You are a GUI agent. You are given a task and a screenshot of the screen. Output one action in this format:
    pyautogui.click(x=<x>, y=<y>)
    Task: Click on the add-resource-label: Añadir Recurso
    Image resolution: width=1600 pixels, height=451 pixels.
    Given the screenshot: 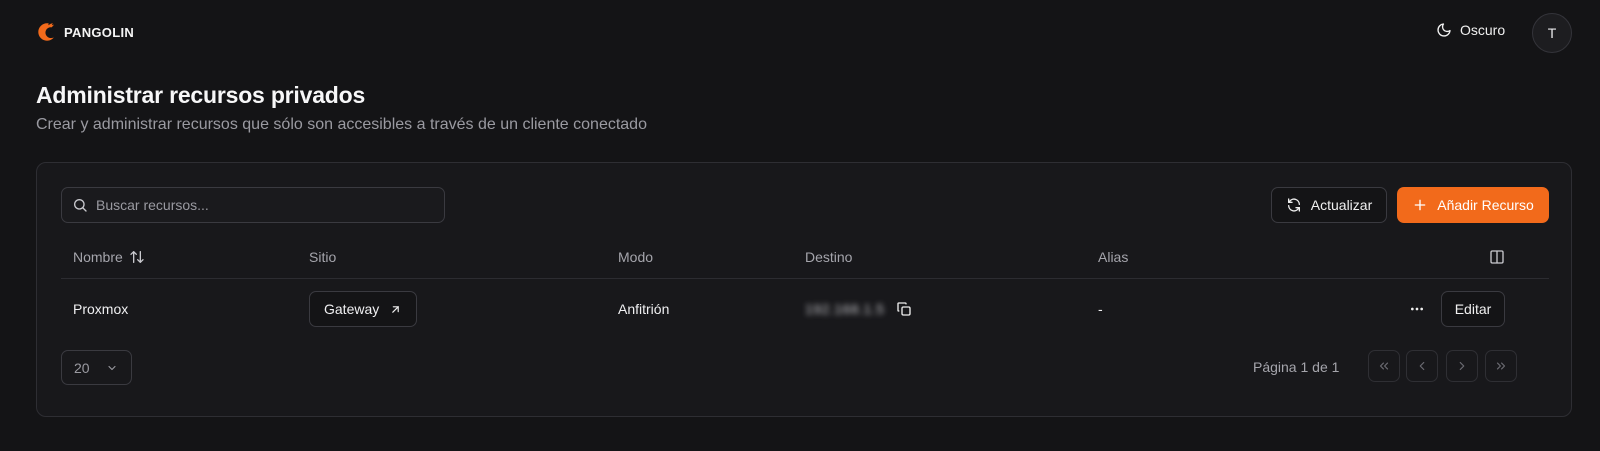 What is the action you would take?
    pyautogui.click(x=1485, y=205)
    